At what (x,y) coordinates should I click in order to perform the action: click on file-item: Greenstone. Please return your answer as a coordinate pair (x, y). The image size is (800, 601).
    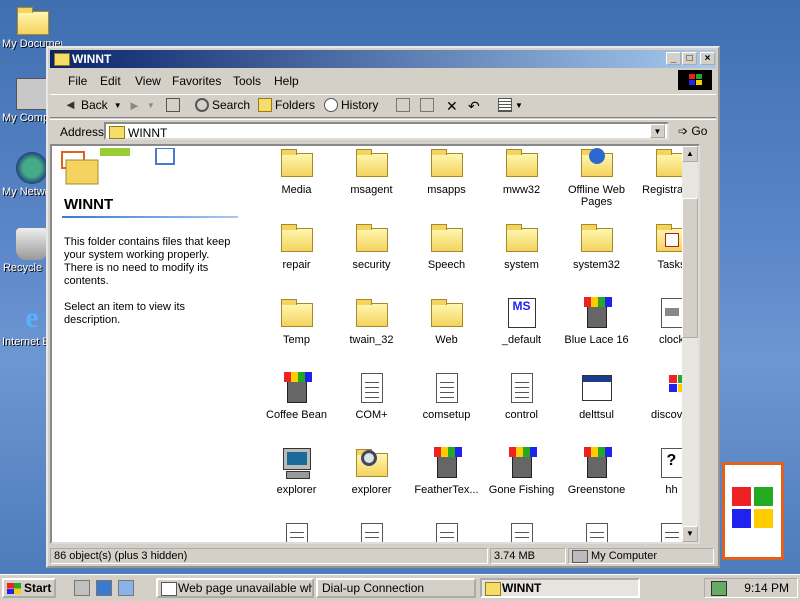
    Looking at the image, I should click on (596, 471).